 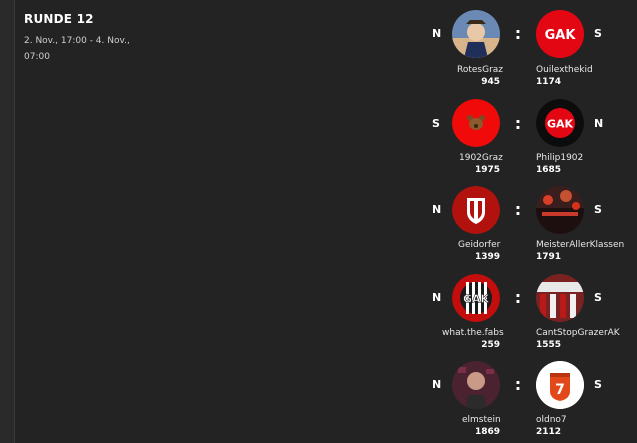 What do you see at coordinates (549, 257) in the screenshot?
I see `player-score: 1791` at bounding box center [549, 257].